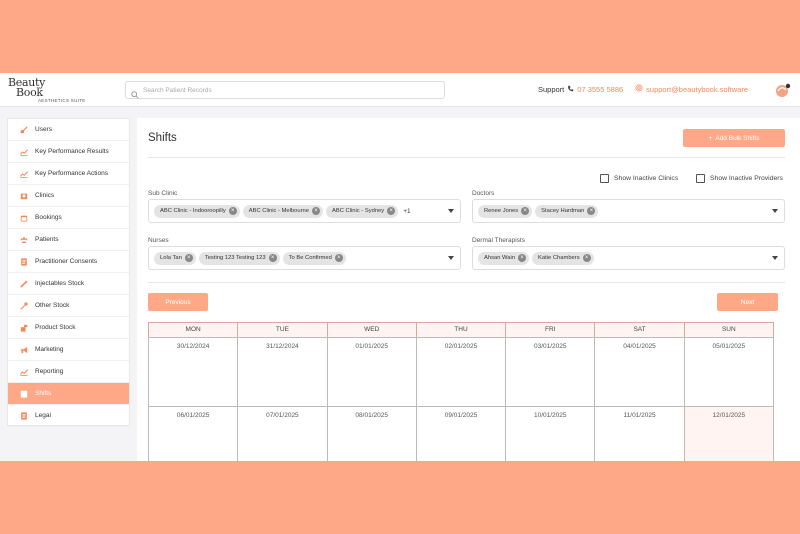 The width and height of the screenshot is (800, 534). I want to click on calendar-day-cell-today: 12/01/2025, so click(728, 433).